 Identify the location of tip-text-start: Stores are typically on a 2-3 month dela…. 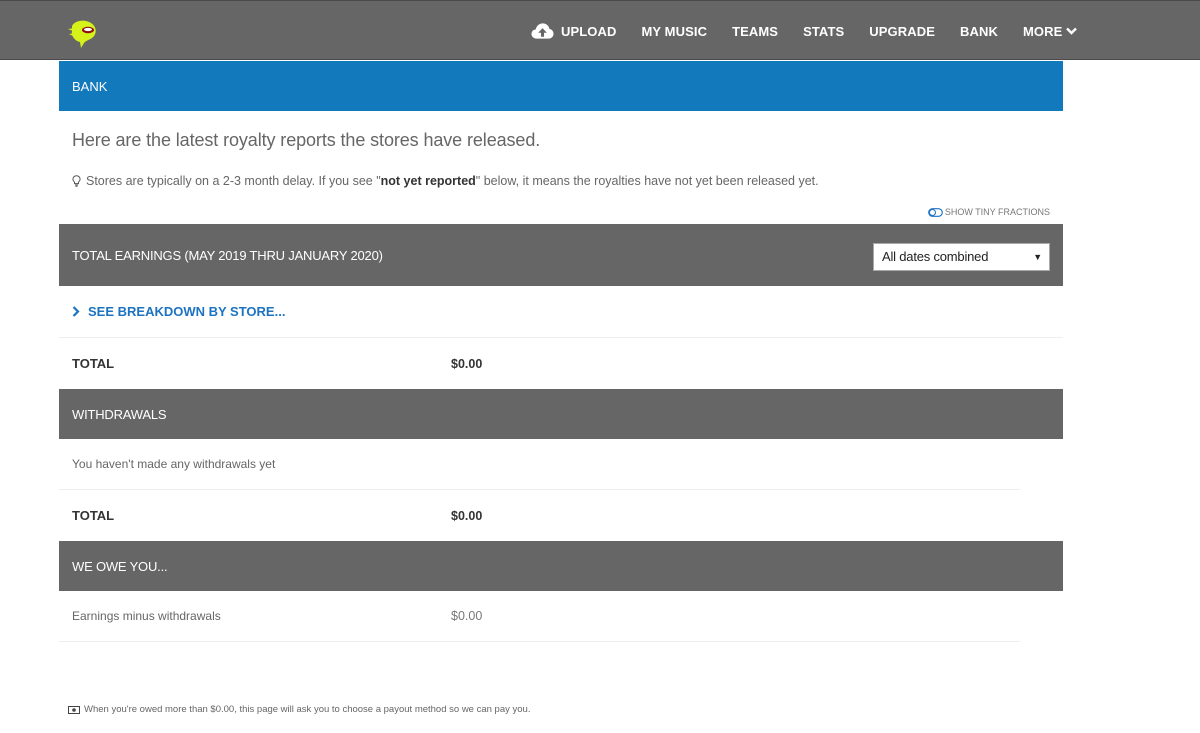
(233, 181).